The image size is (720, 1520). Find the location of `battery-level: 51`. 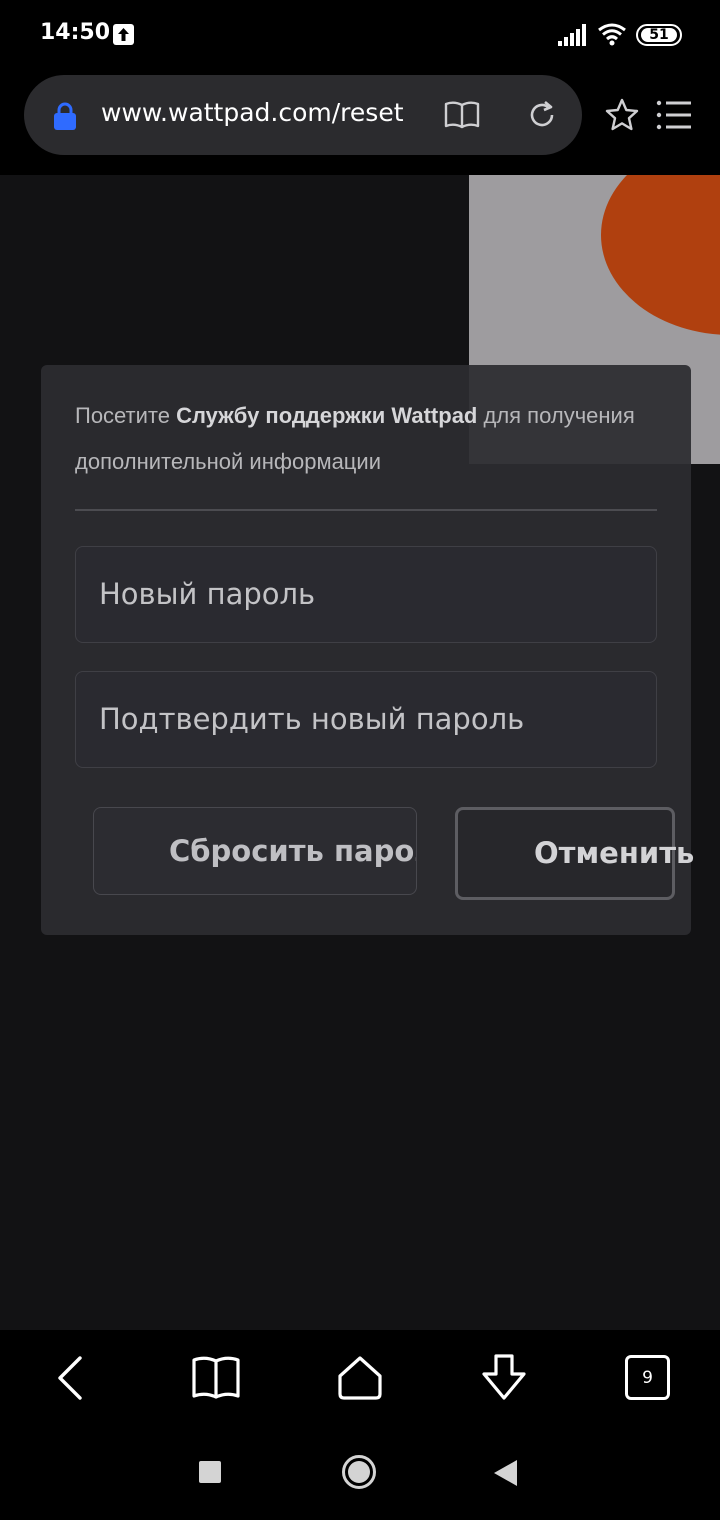

battery-level: 51 is located at coordinates (659, 35).